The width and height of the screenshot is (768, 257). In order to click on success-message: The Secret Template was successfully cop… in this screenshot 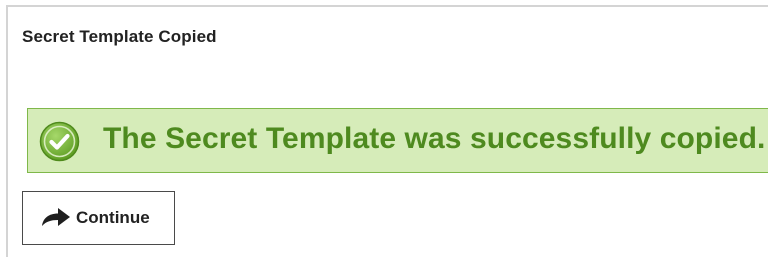, I will do `click(434, 138)`.